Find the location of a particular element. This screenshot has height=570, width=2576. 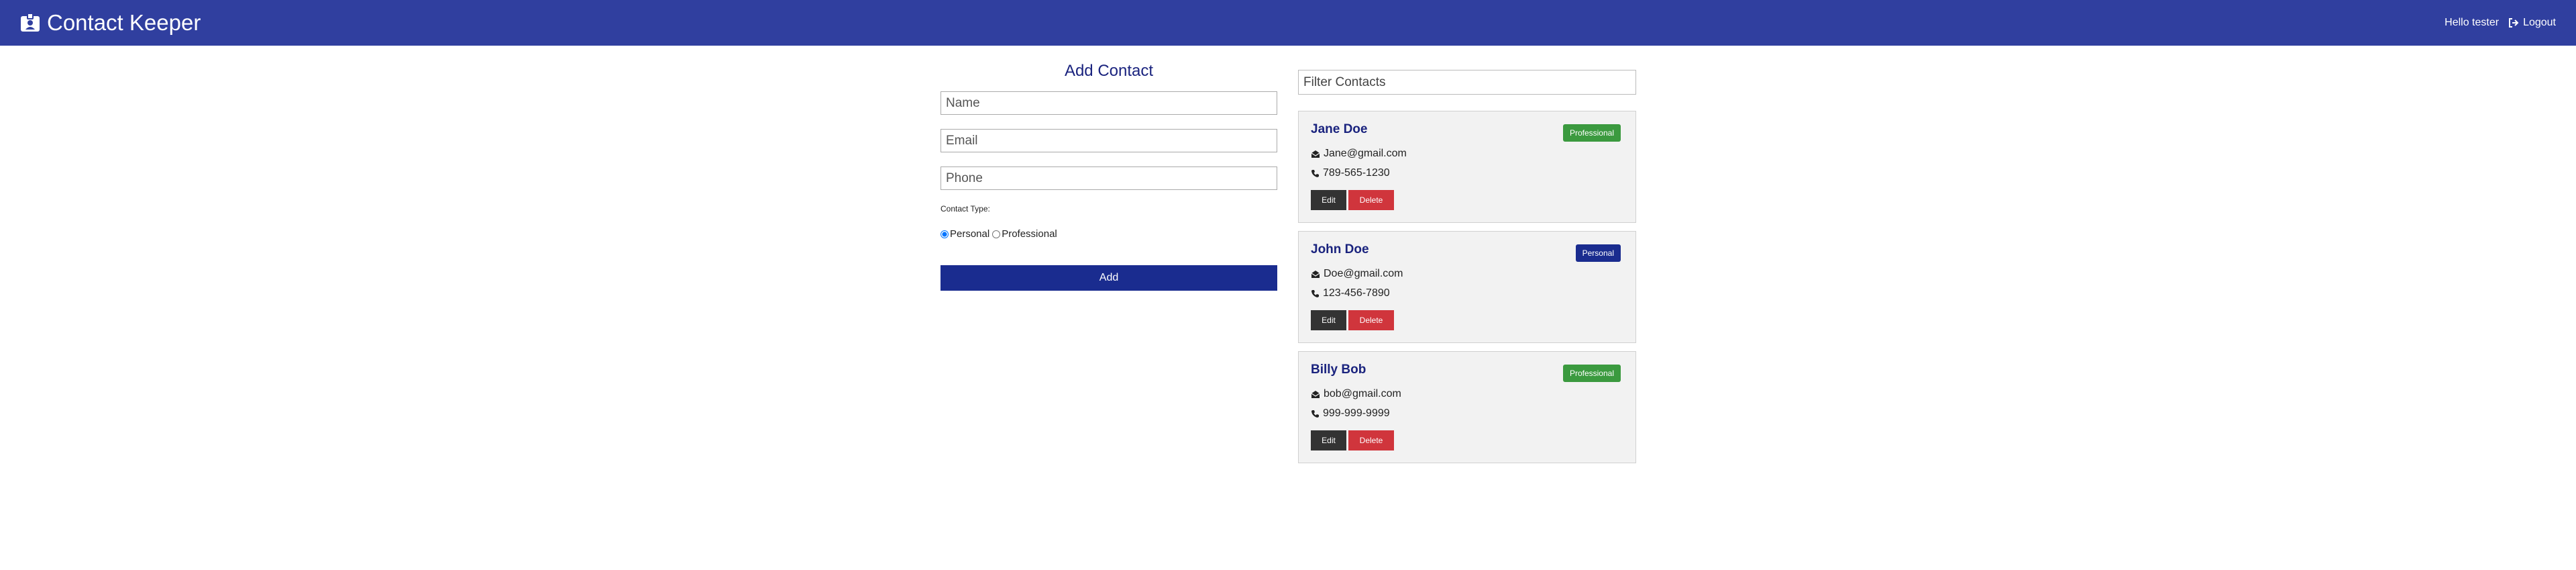

contact-phone: 123-456-7890 is located at coordinates (1356, 293).